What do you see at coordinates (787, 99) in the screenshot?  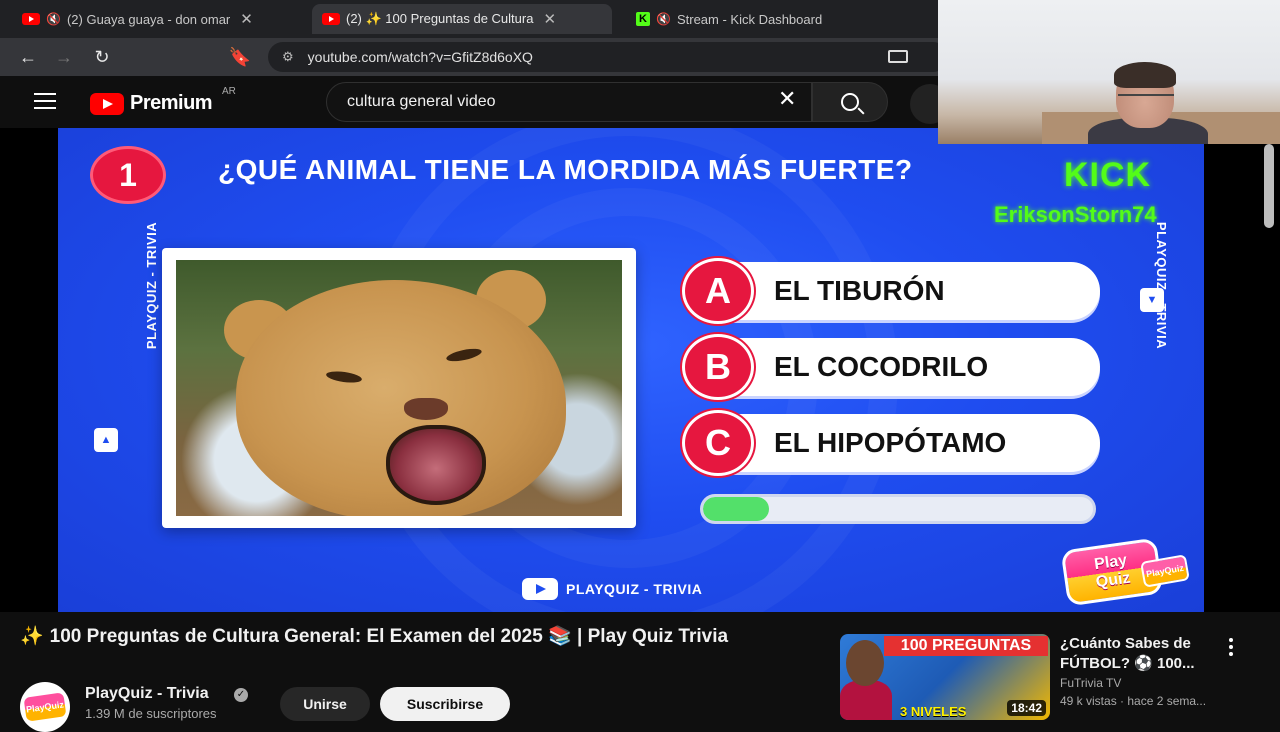 I see `clear-search-icon: ✕` at bounding box center [787, 99].